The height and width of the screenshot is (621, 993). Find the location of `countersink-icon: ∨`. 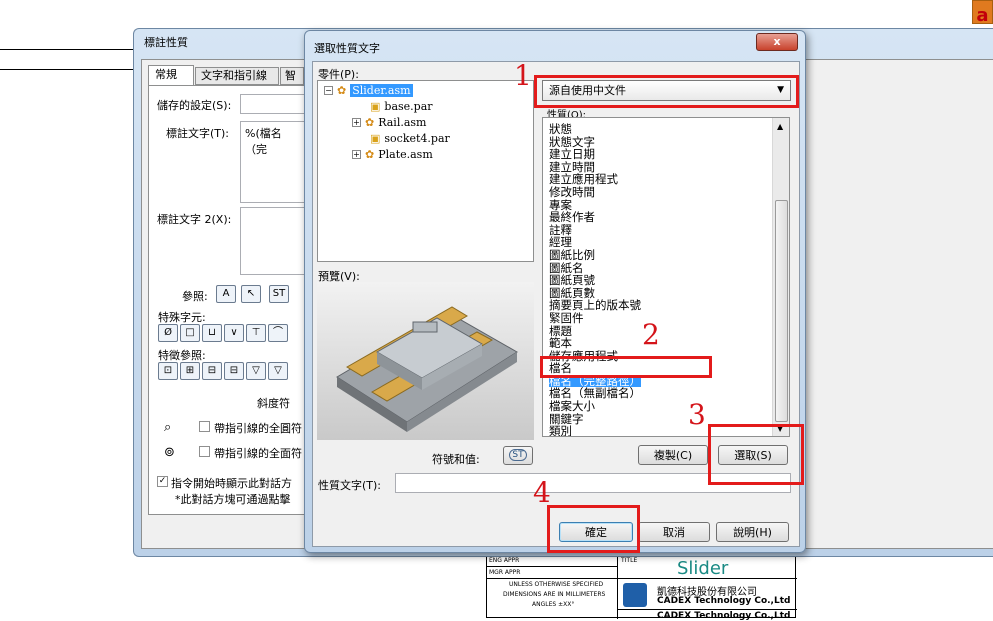

countersink-icon: ∨ is located at coordinates (234, 333).